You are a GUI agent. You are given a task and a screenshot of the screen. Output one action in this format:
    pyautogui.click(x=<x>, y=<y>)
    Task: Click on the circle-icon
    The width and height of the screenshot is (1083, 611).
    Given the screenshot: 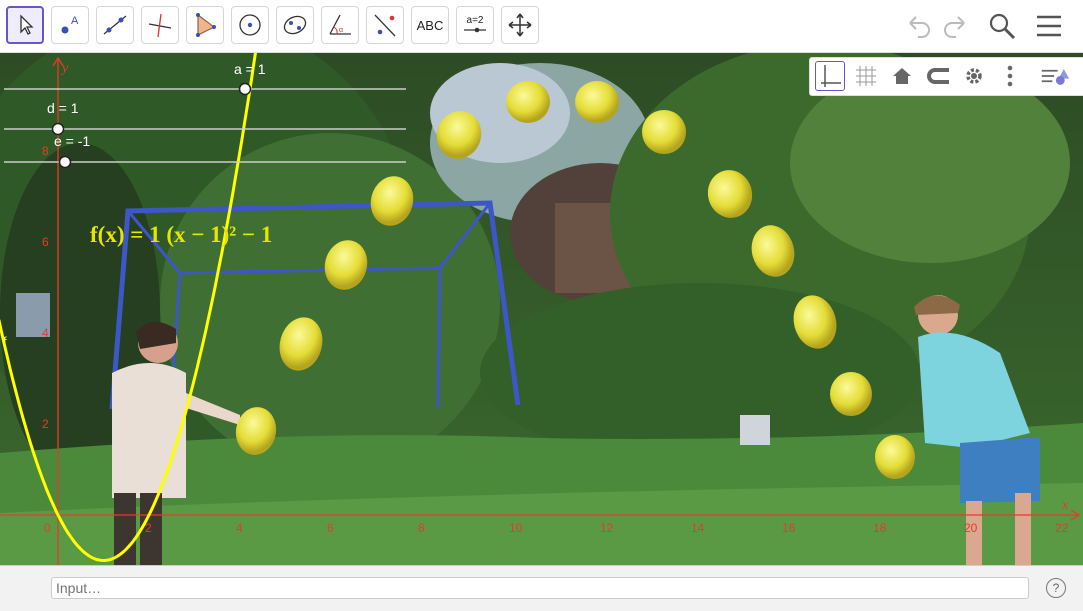 What is the action you would take?
    pyautogui.click(x=250, y=25)
    